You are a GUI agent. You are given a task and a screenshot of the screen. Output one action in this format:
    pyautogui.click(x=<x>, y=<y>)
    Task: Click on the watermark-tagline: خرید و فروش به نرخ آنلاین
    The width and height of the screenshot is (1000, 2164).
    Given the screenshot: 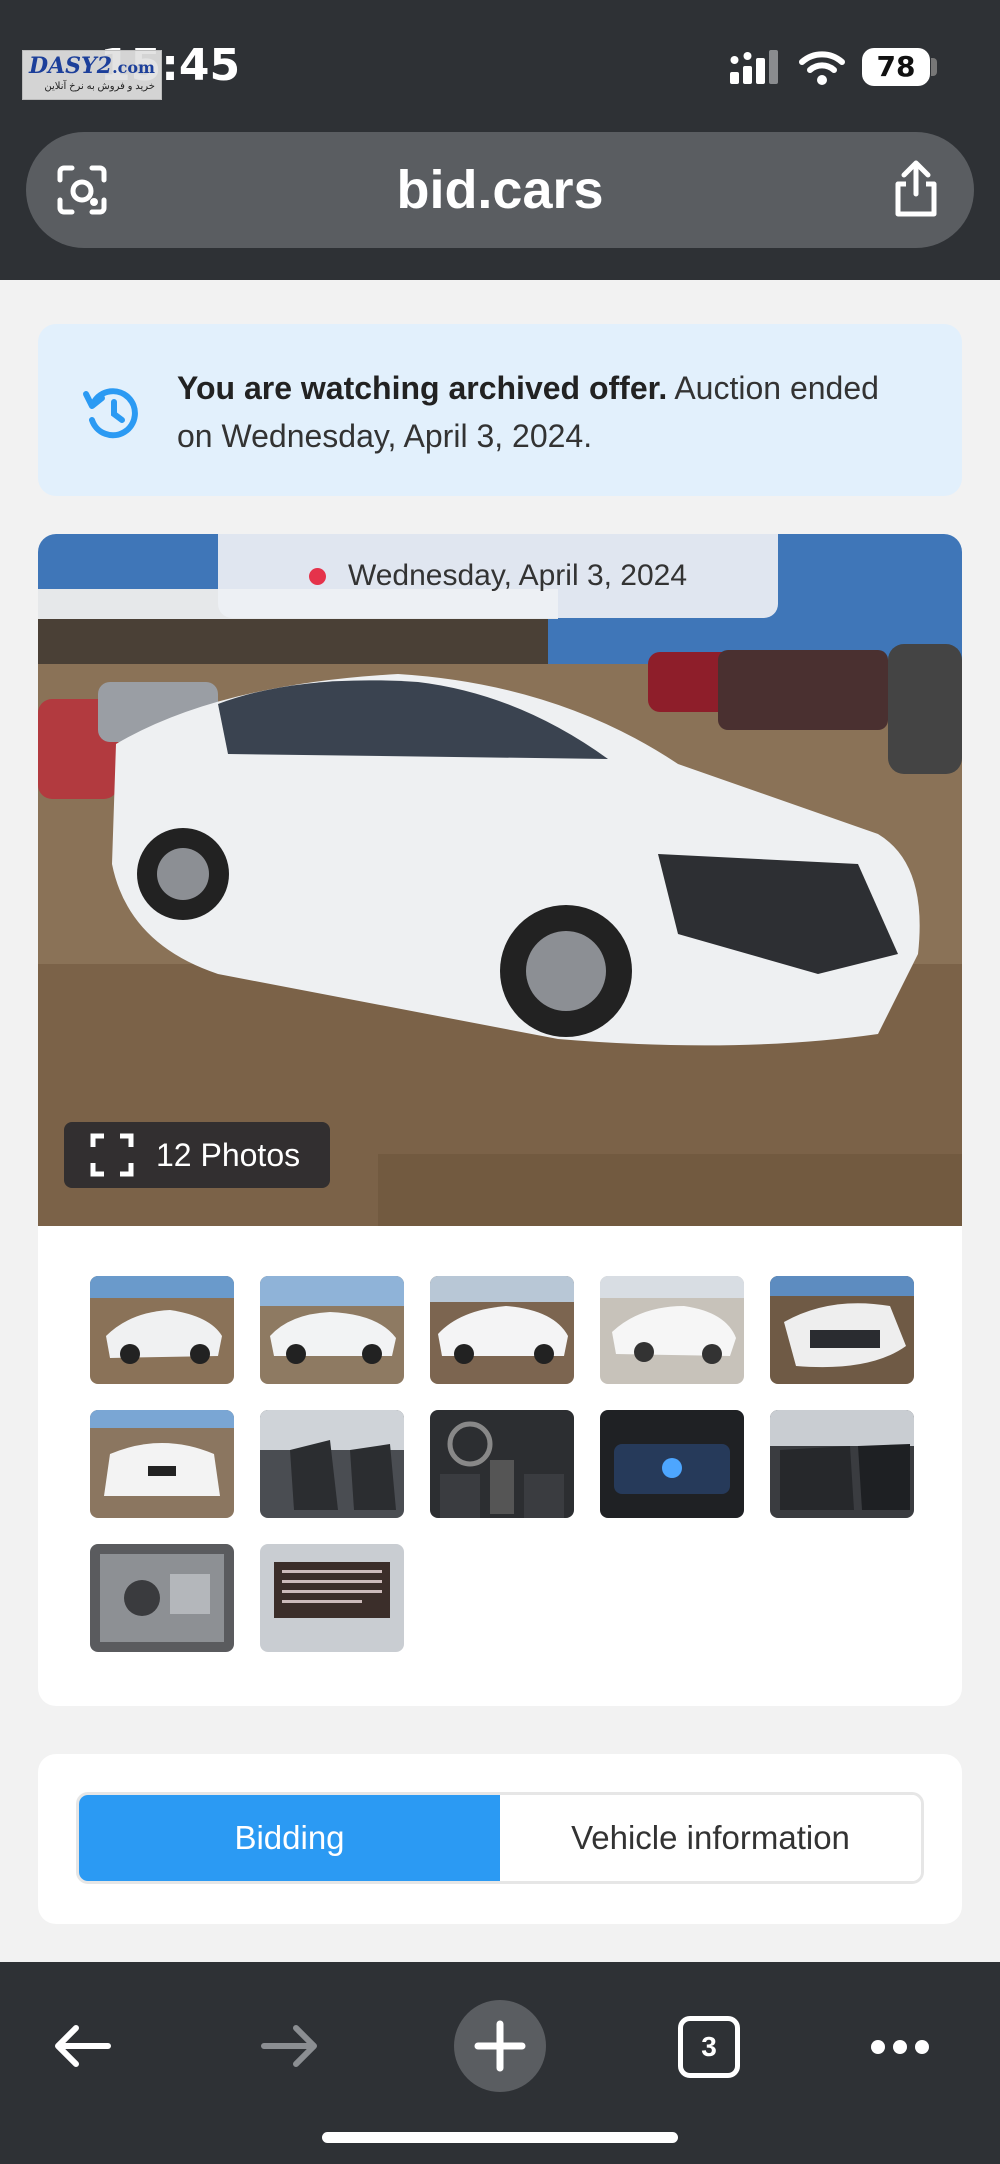 What is the action you would take?
    pyautogui.click(x=99, y=86)
    